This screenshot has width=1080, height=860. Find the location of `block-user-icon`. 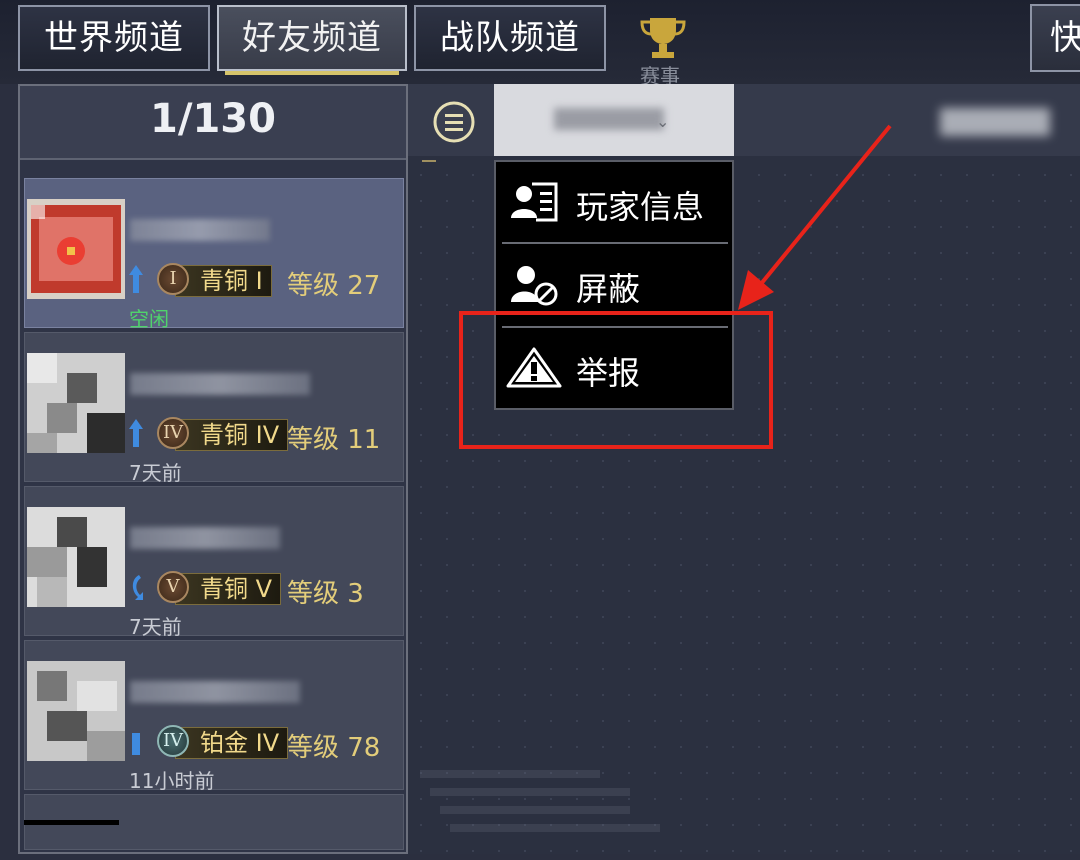

block-user-icon is located at coordinates (534, 286).